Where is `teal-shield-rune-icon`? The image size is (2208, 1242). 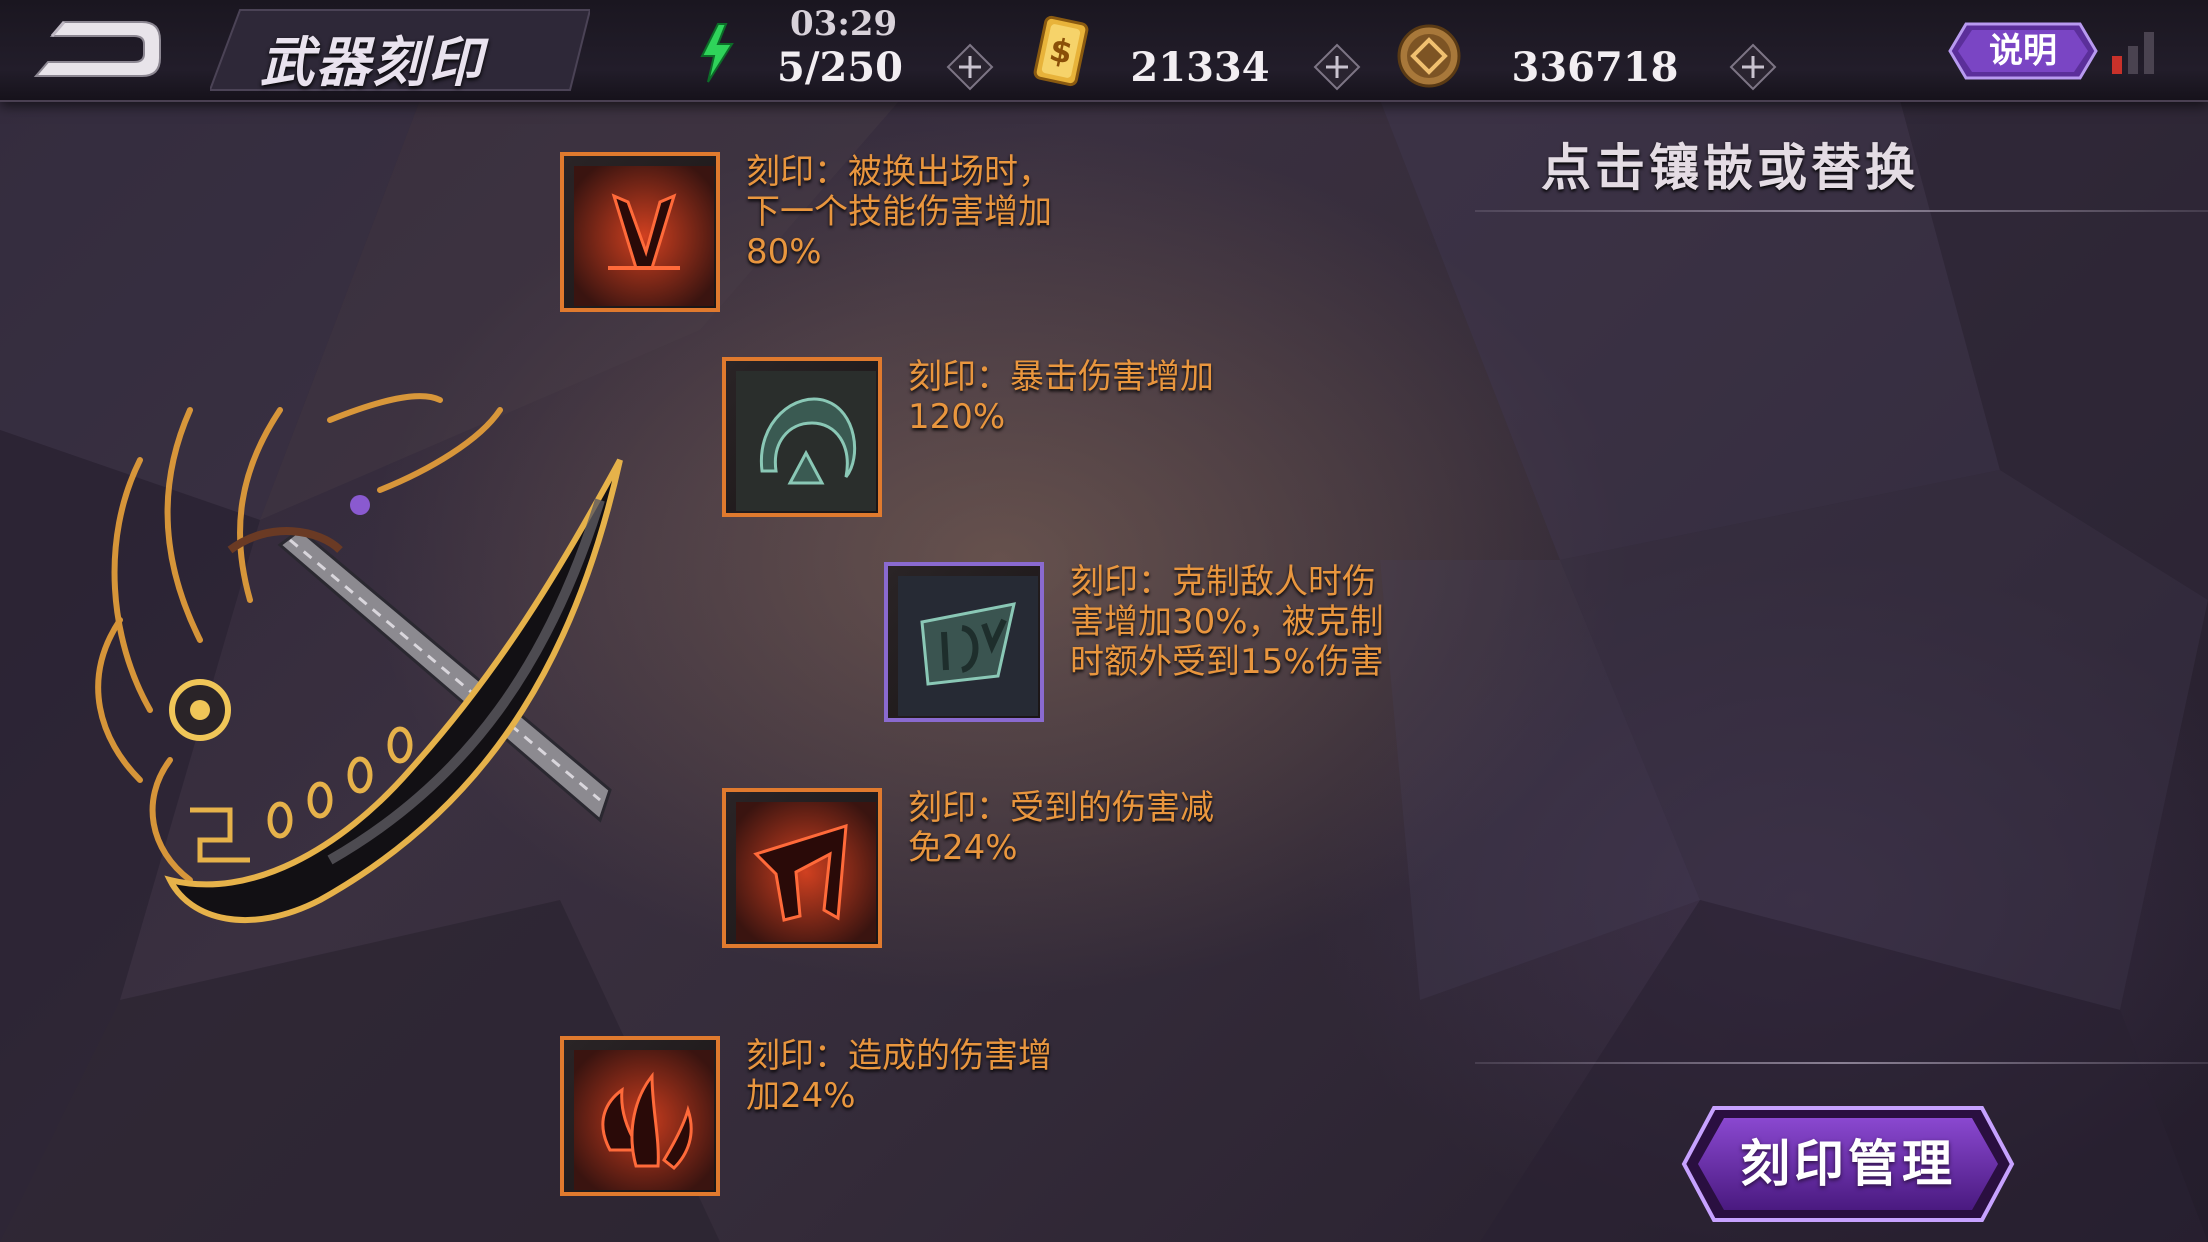
teal-shield-rune-icon is located at coordinates (968, 646).